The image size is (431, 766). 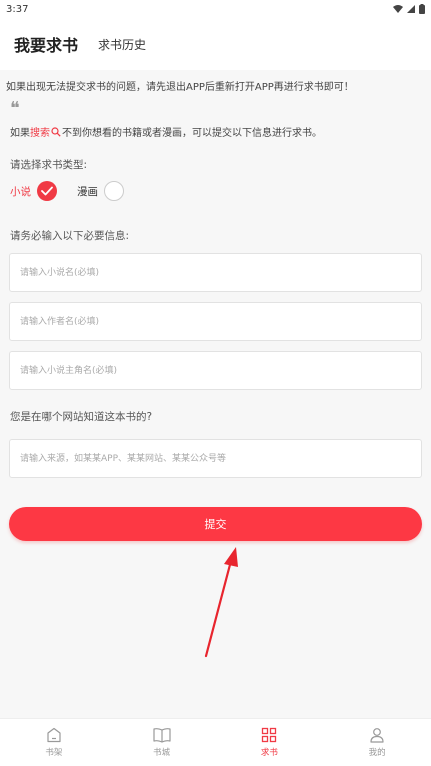 I want to click on top-tabs: 我要求书 求书历史, so click(x=215, y=44).